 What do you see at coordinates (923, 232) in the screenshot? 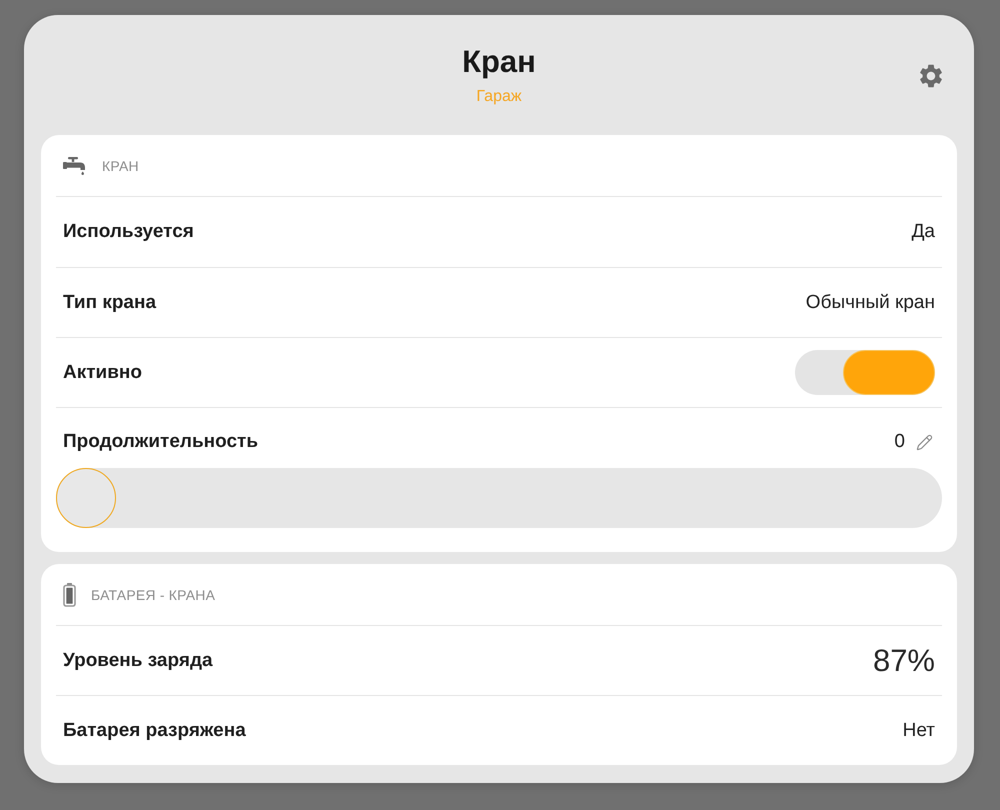
I see `row-value: Да` at bounding box center [923, 232].